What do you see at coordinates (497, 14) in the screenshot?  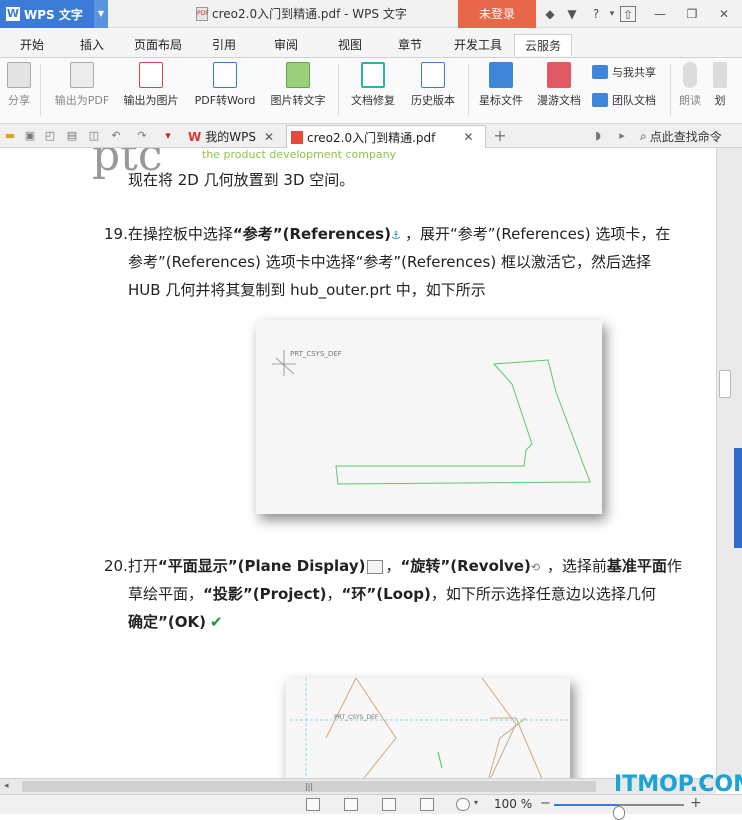 I see `login-button: 未登录` at bounding box center [497, 14].